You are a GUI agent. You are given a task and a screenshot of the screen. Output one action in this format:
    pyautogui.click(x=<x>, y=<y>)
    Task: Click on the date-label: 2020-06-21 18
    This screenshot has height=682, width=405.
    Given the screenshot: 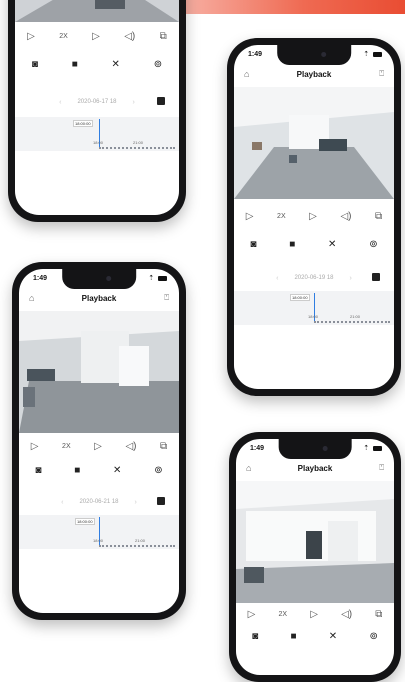 What is the action you would take?
    pyautogui.click(x=98, y=502)
    